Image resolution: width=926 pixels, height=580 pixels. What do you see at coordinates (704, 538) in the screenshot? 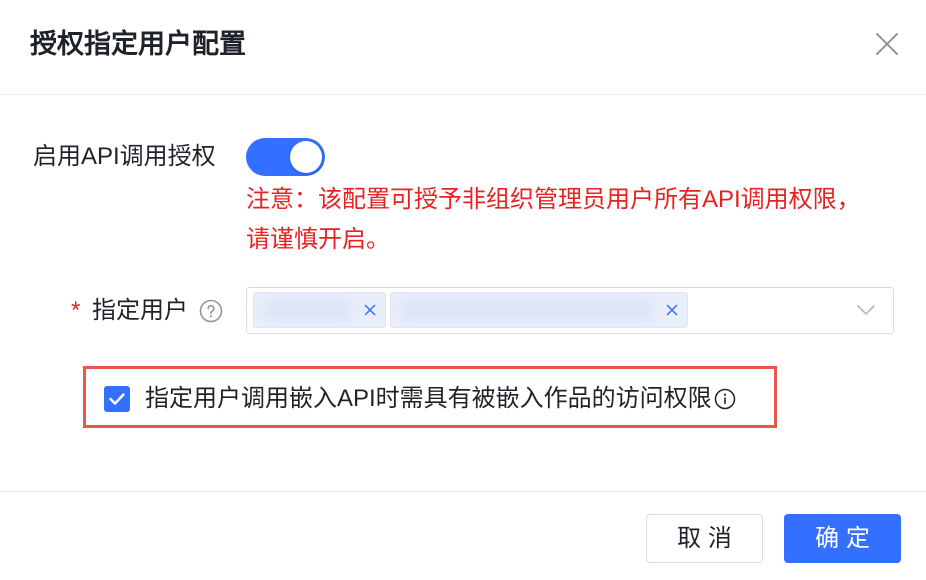
I see `cancel-button: 取 消` at bounding box center [704, 538].